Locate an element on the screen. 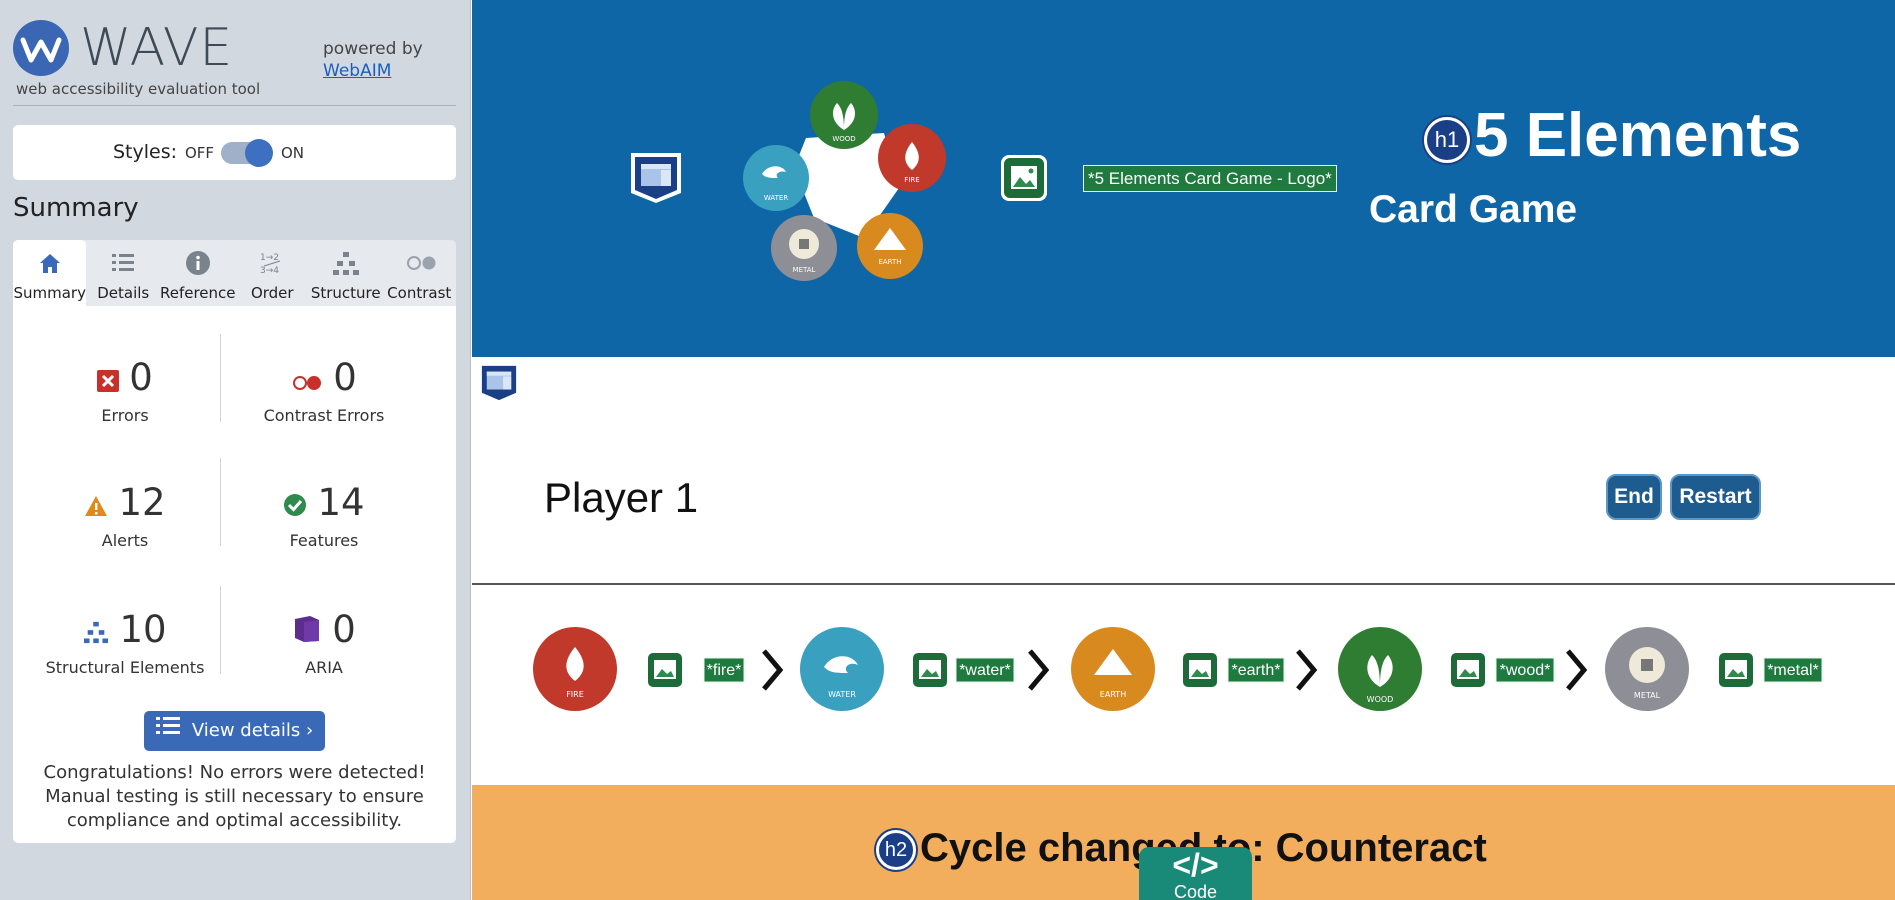 The height and width of the screenshot is (900, 1895). fire-alt-text: *fire* is located at coordinates (724, 670).